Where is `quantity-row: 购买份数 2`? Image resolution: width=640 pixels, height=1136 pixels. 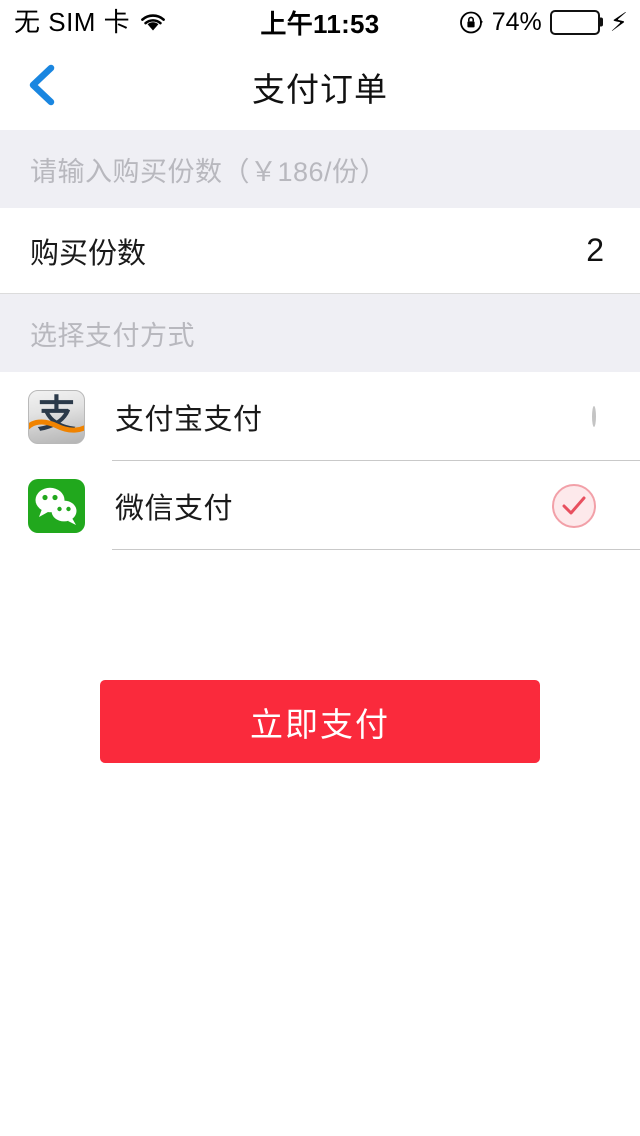
quantity-row: 购买份数 2 is located at coordinates (320, 251).